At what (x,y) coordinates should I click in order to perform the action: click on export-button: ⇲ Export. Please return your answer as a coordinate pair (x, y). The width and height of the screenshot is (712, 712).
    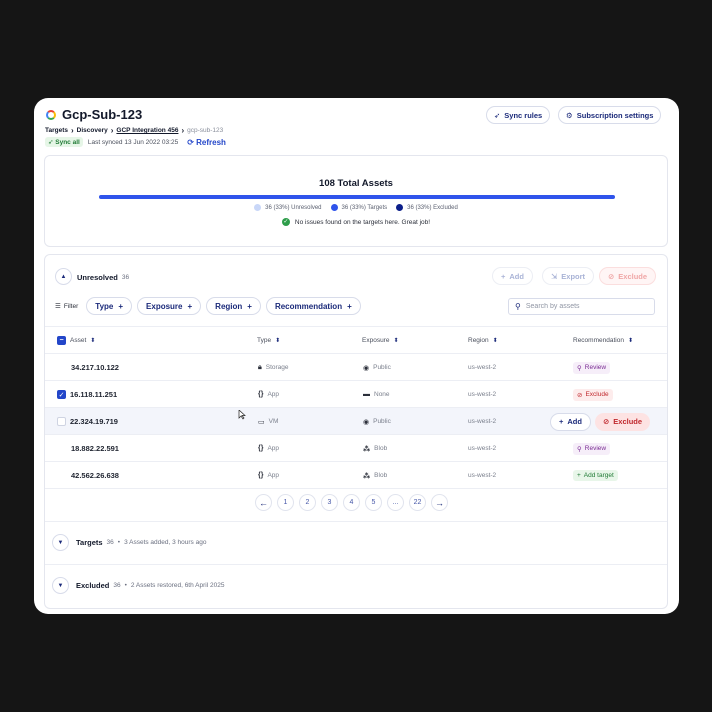
    Looking at the image, I should click on (568, 276).